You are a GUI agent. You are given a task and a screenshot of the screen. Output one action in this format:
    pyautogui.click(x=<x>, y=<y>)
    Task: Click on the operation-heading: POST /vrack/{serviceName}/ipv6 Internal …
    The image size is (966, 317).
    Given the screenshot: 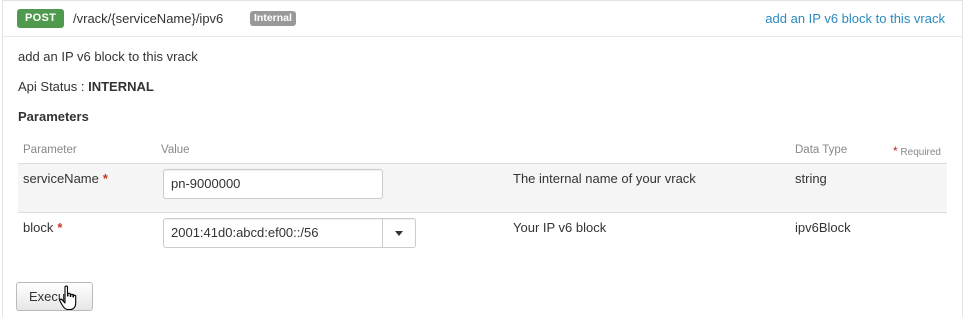 What is the action you would take?
    pyautogui.click(x=482, y=19)
    